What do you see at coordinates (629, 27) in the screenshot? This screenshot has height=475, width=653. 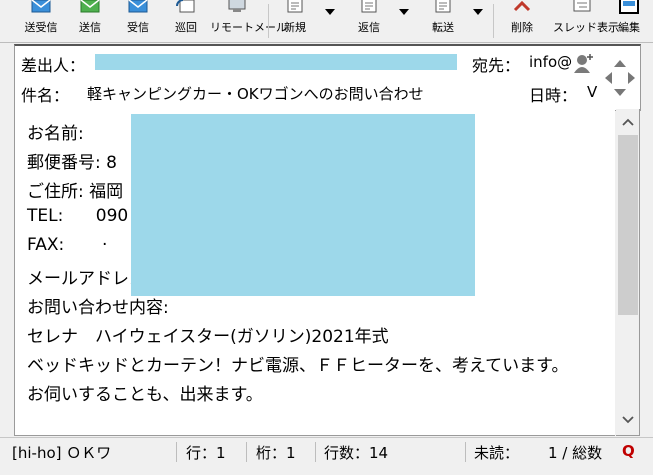 I see `edit-label: 編集` at bounding box center [629, 27].